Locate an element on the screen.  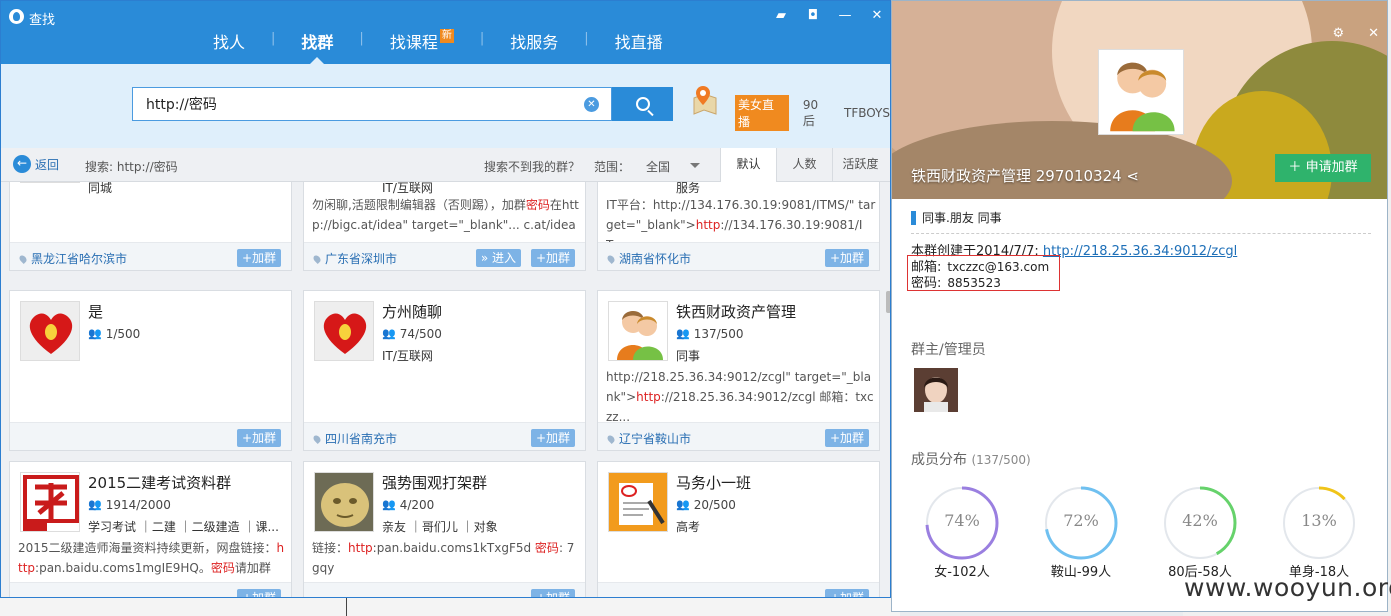
search-box: ✕ is located at coordinates (372, 104).